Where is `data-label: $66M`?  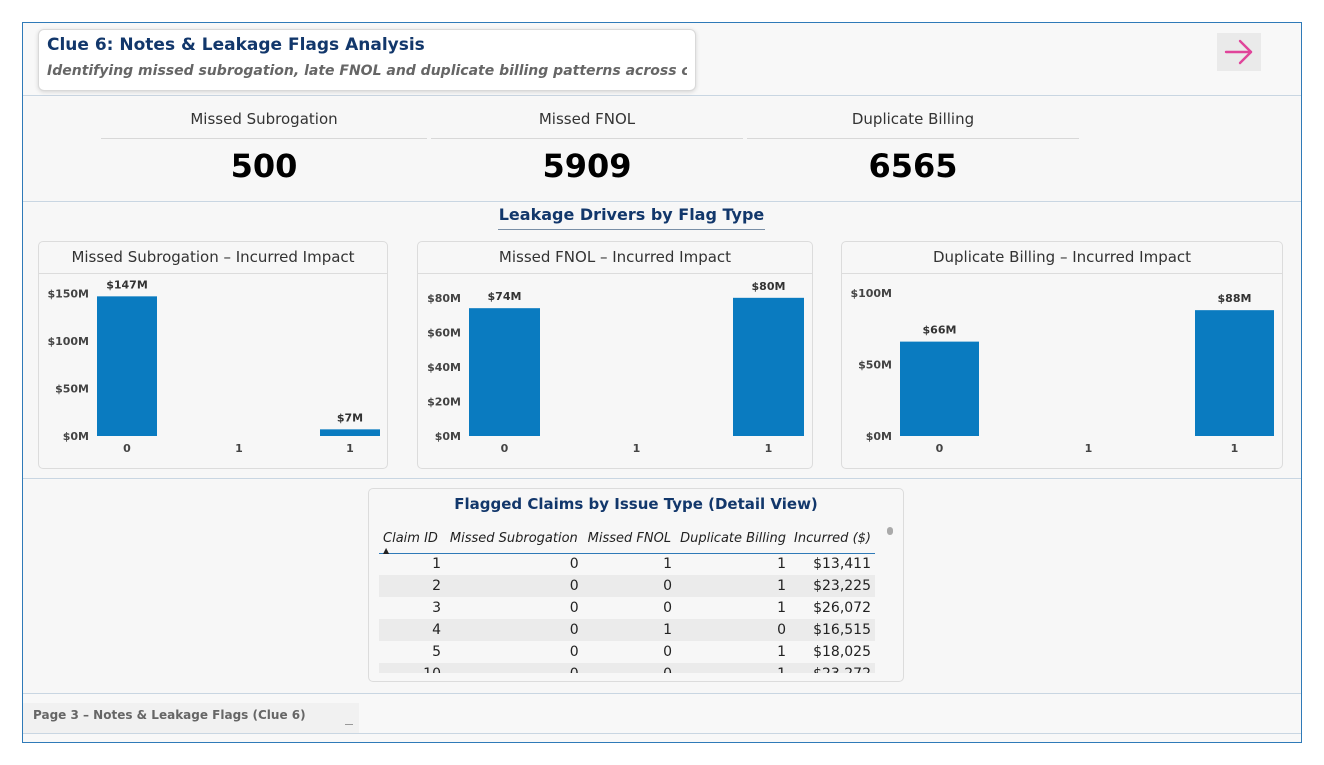 data-label: $66M is located at coordinates (940, 330).